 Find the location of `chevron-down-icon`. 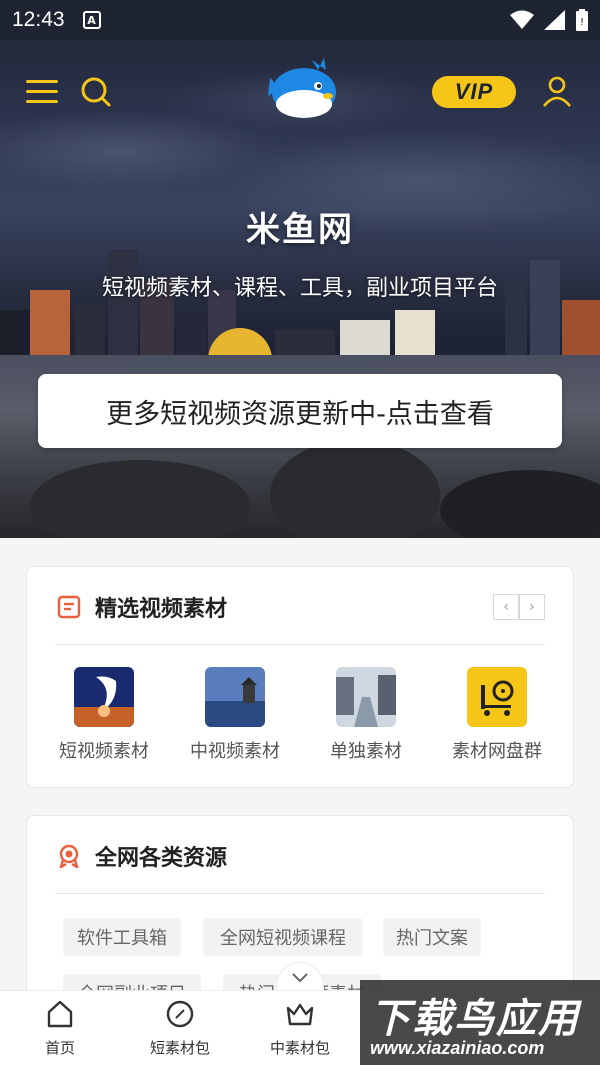

chevron-down-icon is located at coordinates (300, 977).